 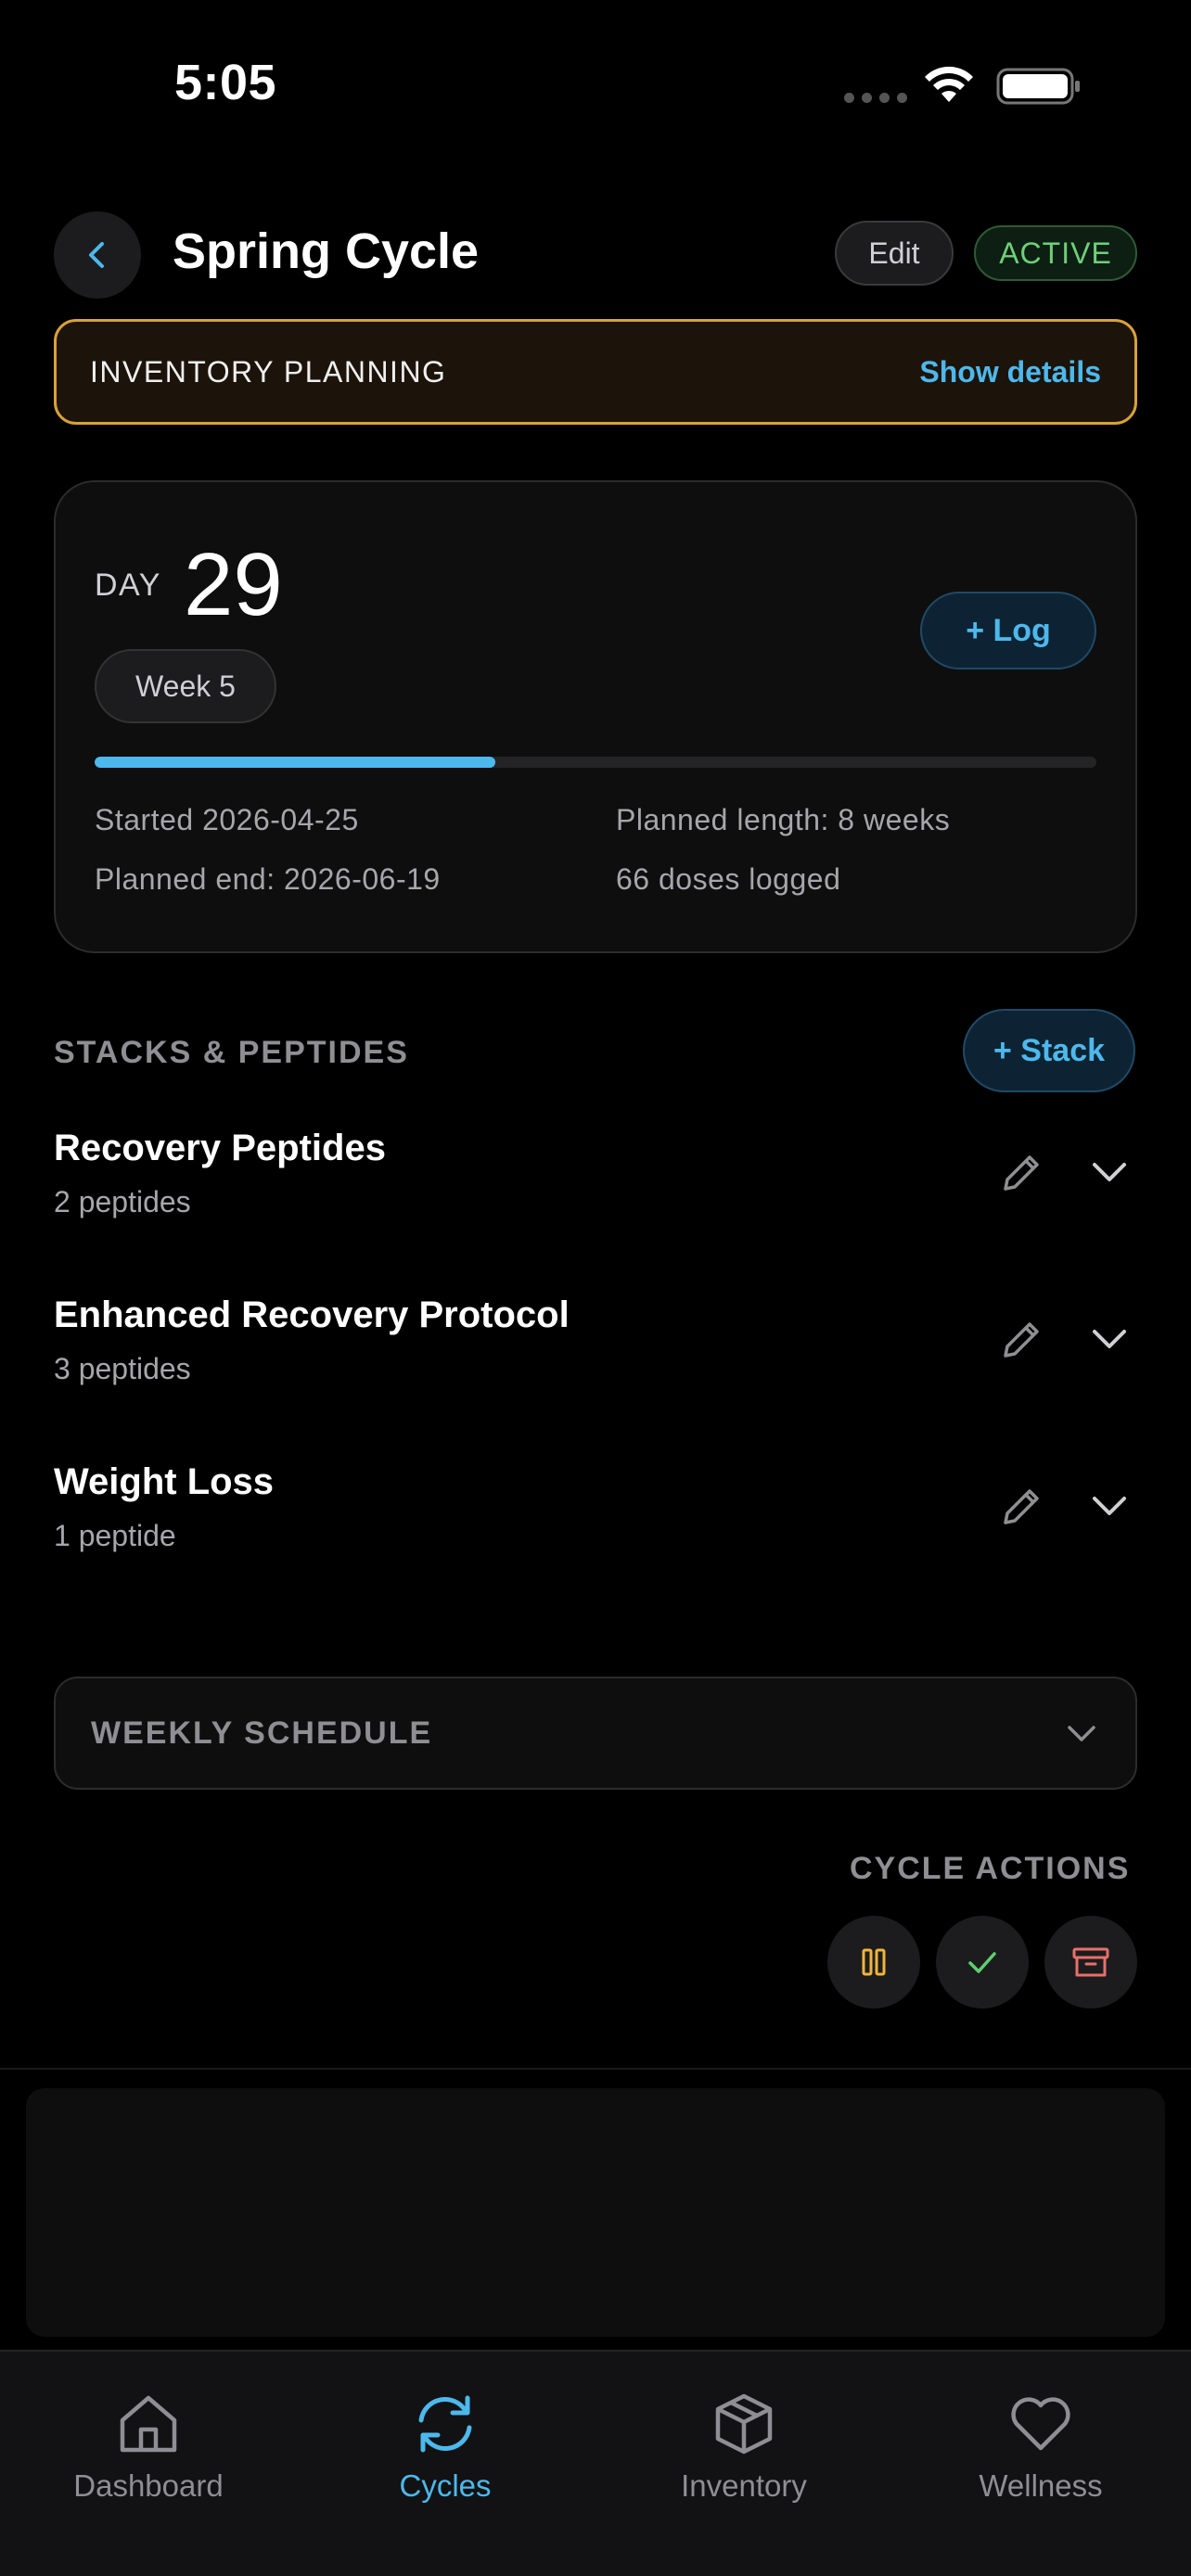 What do you see at coordinates (1038, 87) in the screenshot?
I see `battery-icon` at bounding box center [1038, 87].